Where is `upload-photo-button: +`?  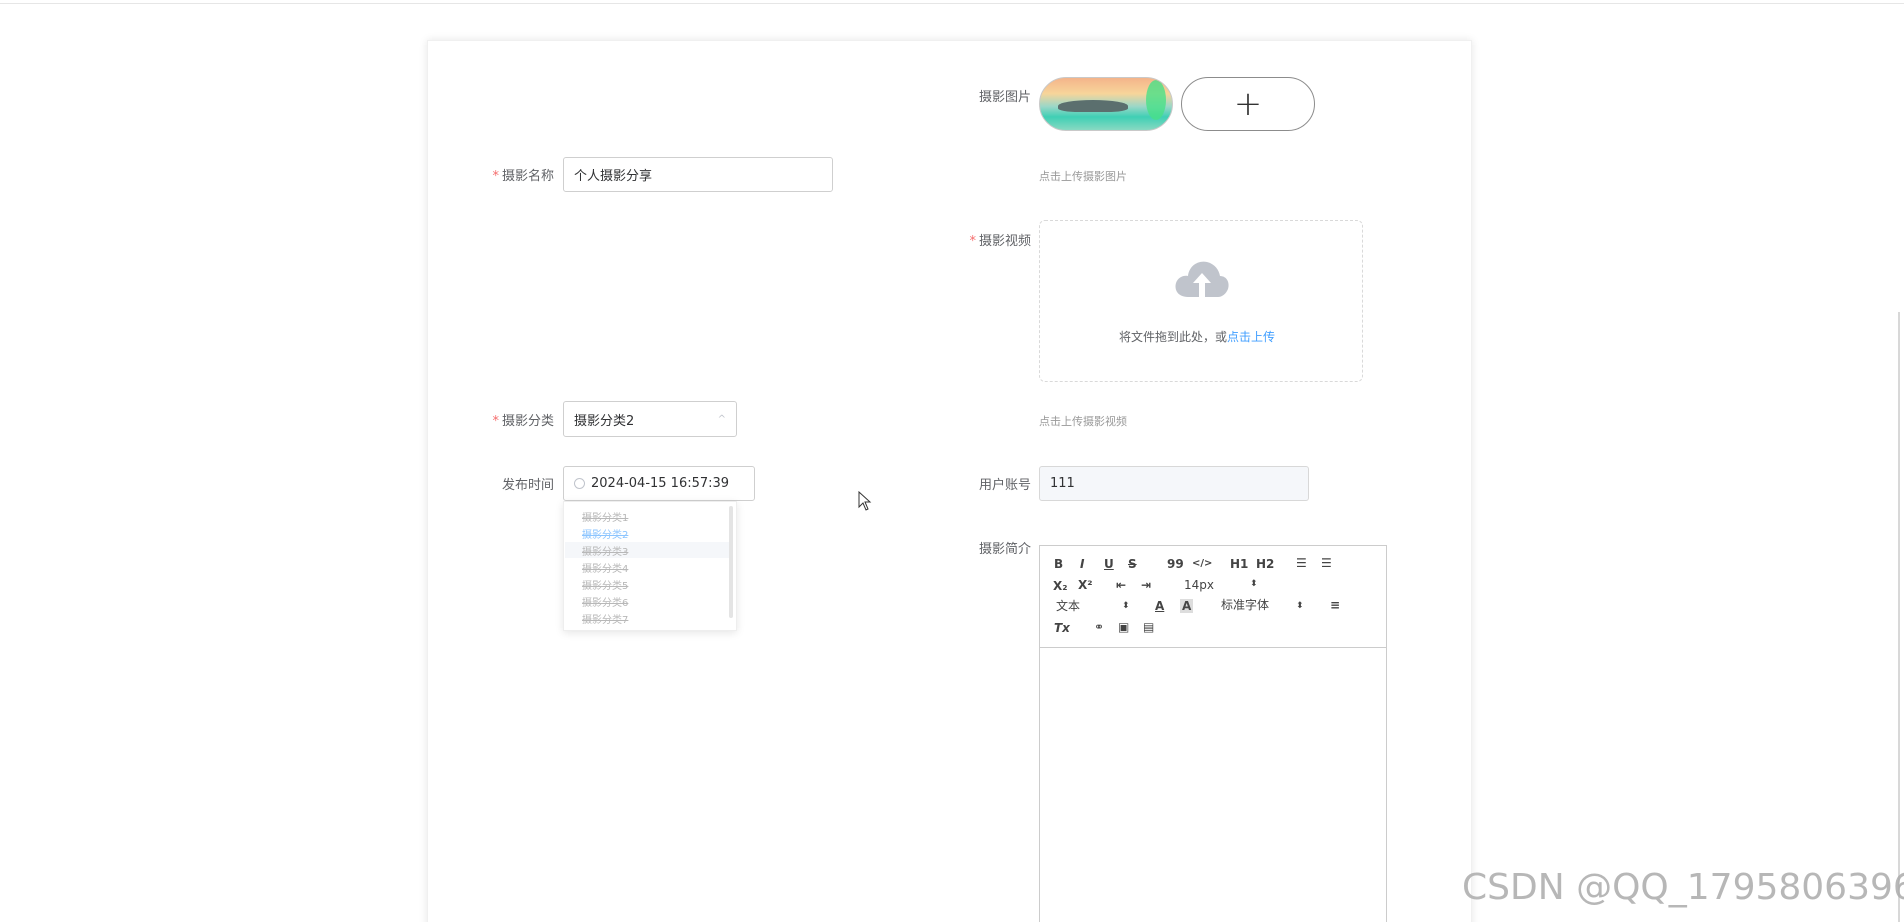 upload-photo-button: + is located at coordinates (1248, 104).